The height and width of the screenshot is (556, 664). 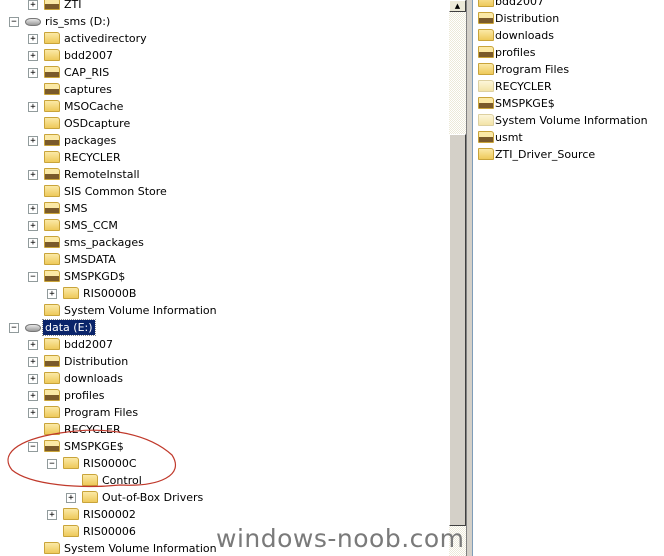 What do you see at coordinates (509, 137) in the screenshot?
I see `list-item-label: usmt` at bounding box center [509, 137].